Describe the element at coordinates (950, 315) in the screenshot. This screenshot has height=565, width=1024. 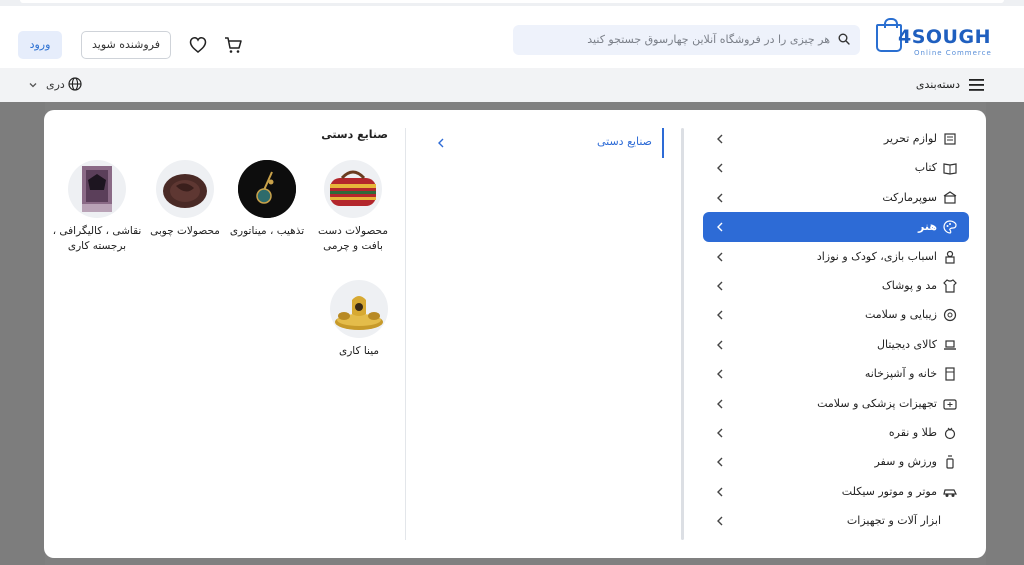
I see `beauty-icon` at that location.